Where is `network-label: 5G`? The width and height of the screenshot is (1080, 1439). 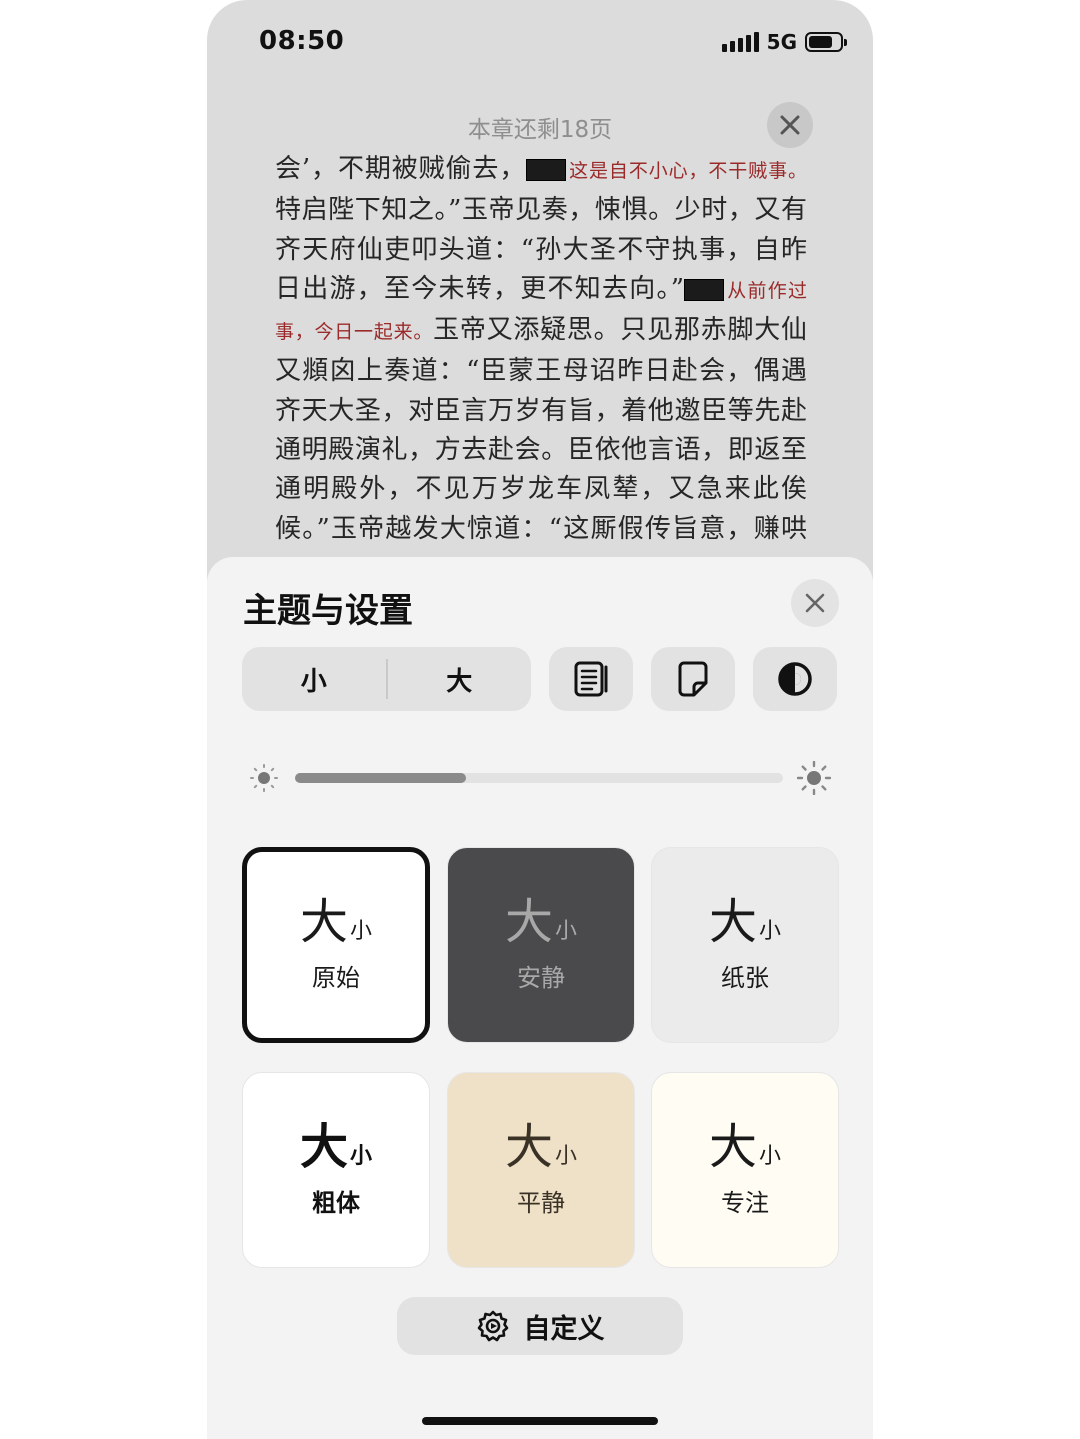 network-label: 5G is located at coordinates (781, 42).